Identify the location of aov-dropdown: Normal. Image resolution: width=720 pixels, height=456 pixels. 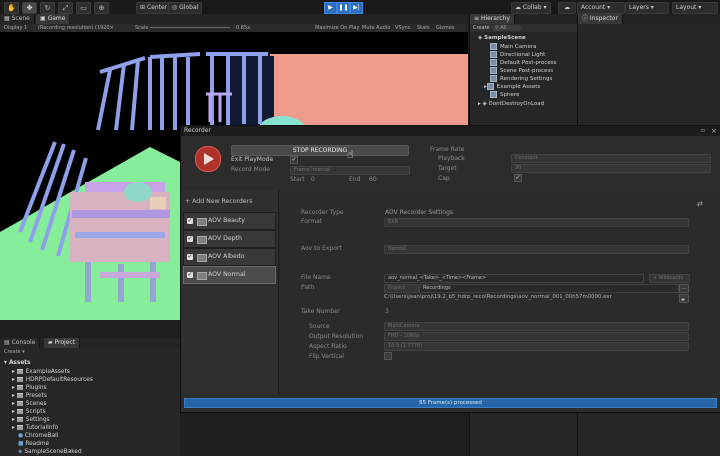
(536, 249).